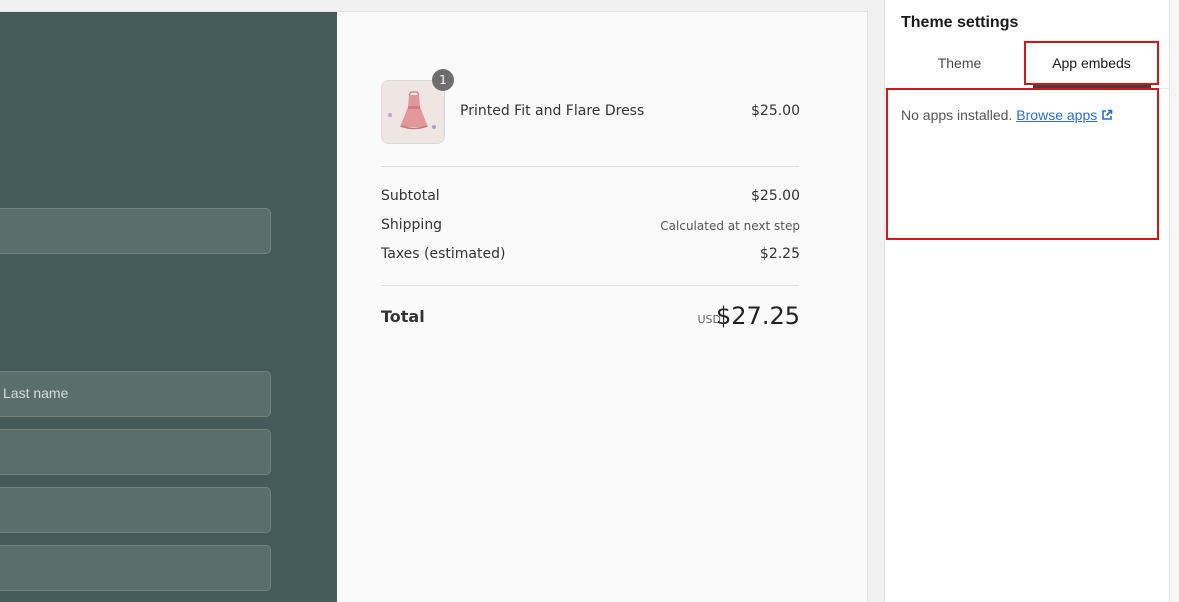 The height and width of the screenshot is (602, 1179). What do you see at coordinates (1057, 115) in the screenshot?
I see `browse-apps-label: Browse apps` at bounding box center [1057, 115].